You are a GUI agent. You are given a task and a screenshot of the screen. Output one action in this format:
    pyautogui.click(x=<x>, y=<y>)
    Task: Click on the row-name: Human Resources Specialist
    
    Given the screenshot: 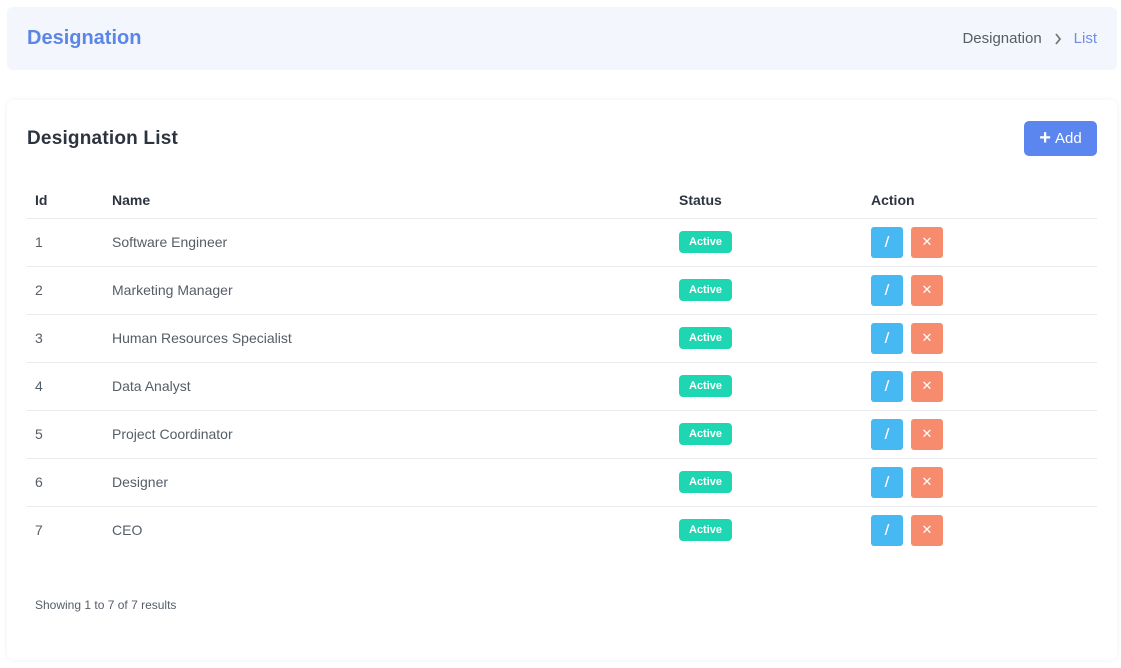 What is the action you would take?
    pyautogui.click(x=395, y=338)
    